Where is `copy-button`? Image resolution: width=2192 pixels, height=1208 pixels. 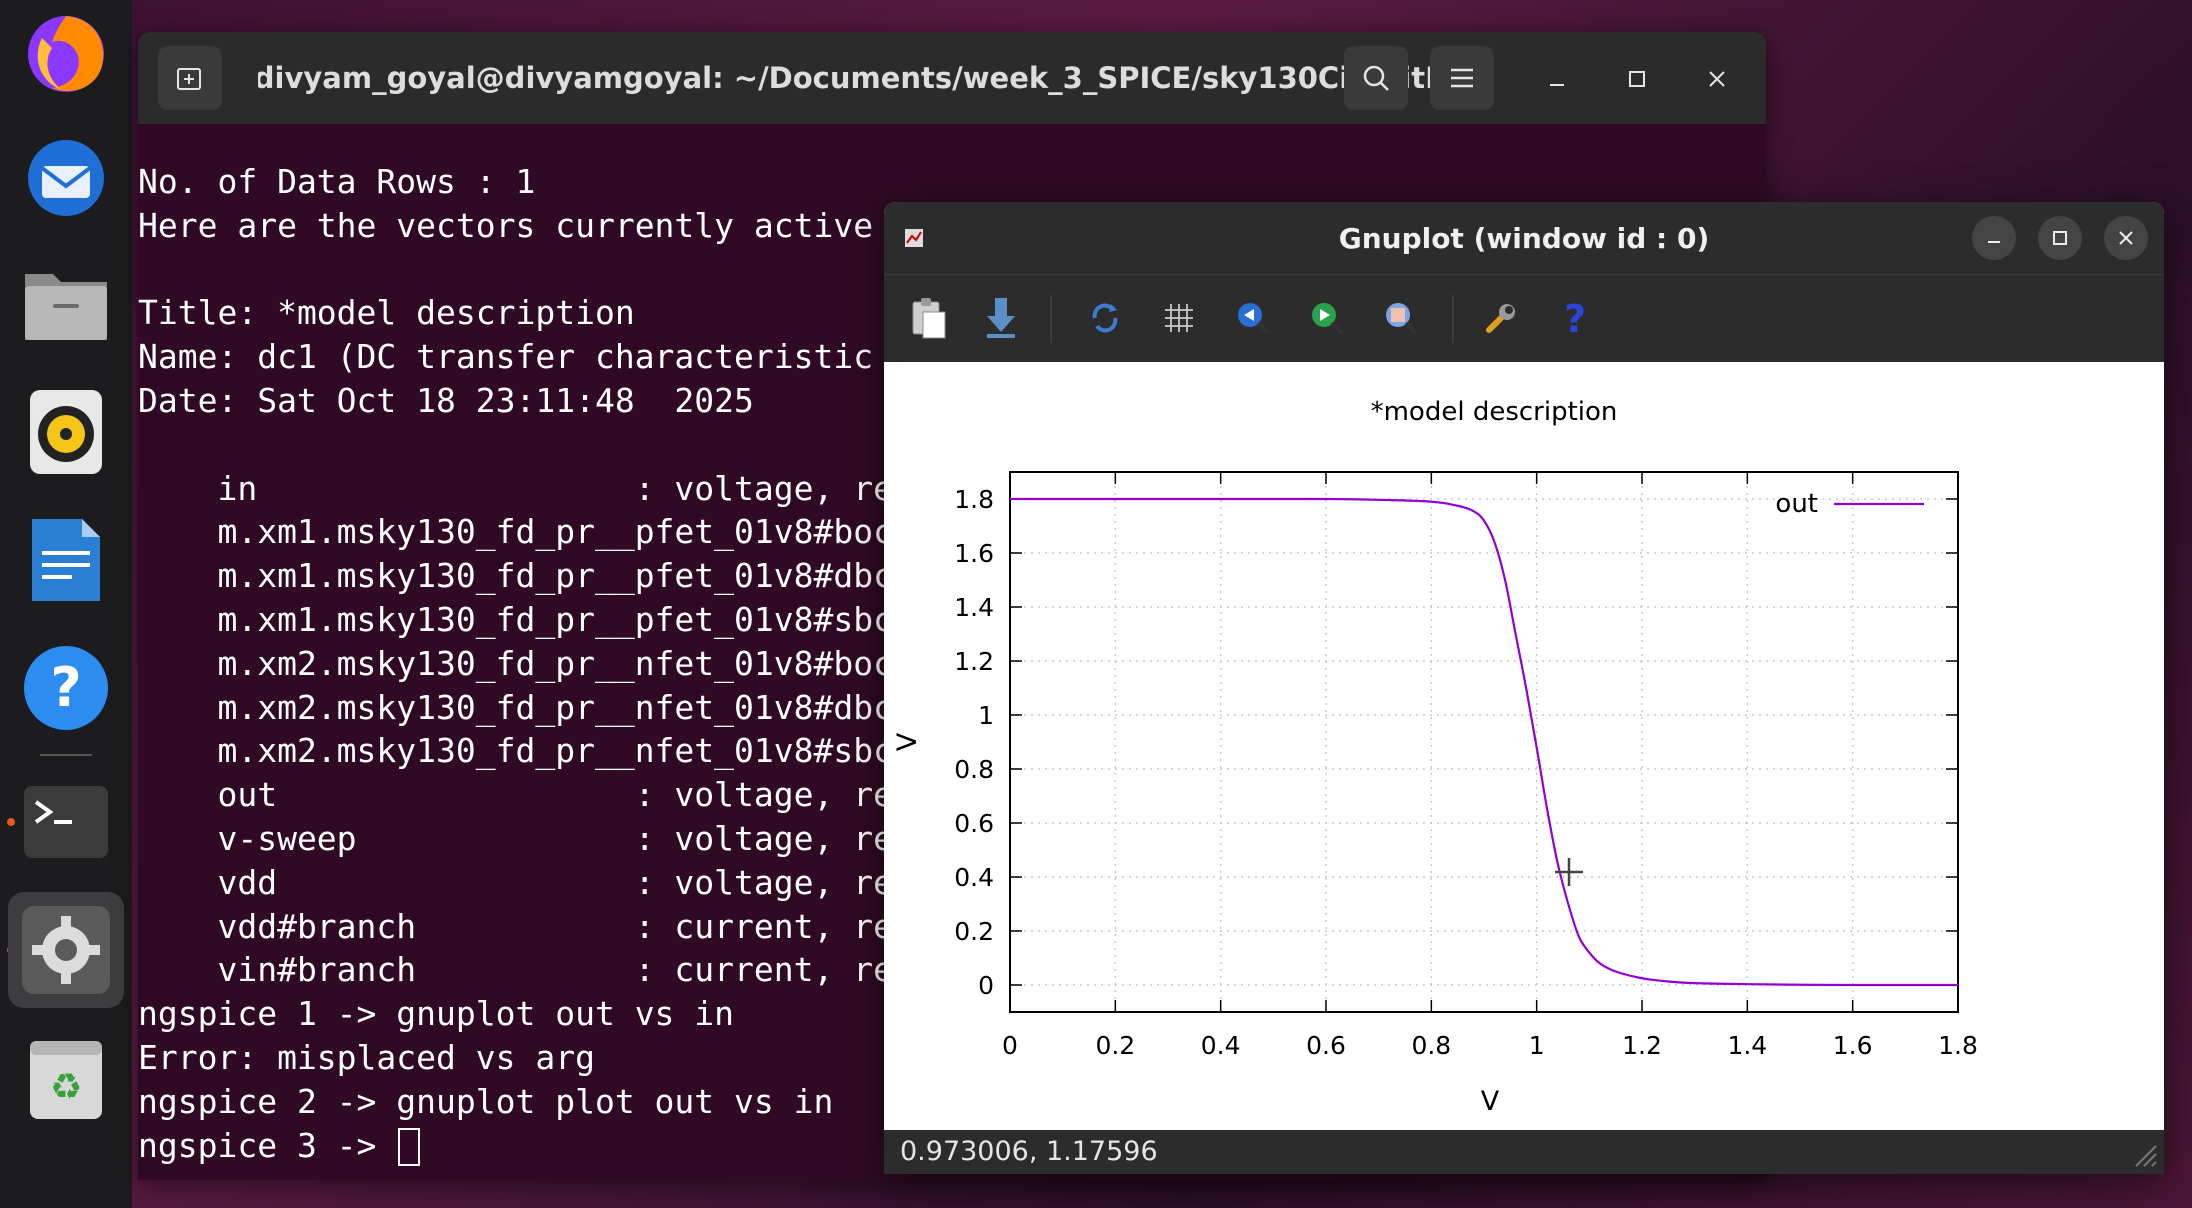
copy-button is located at coordinates (929, 318).